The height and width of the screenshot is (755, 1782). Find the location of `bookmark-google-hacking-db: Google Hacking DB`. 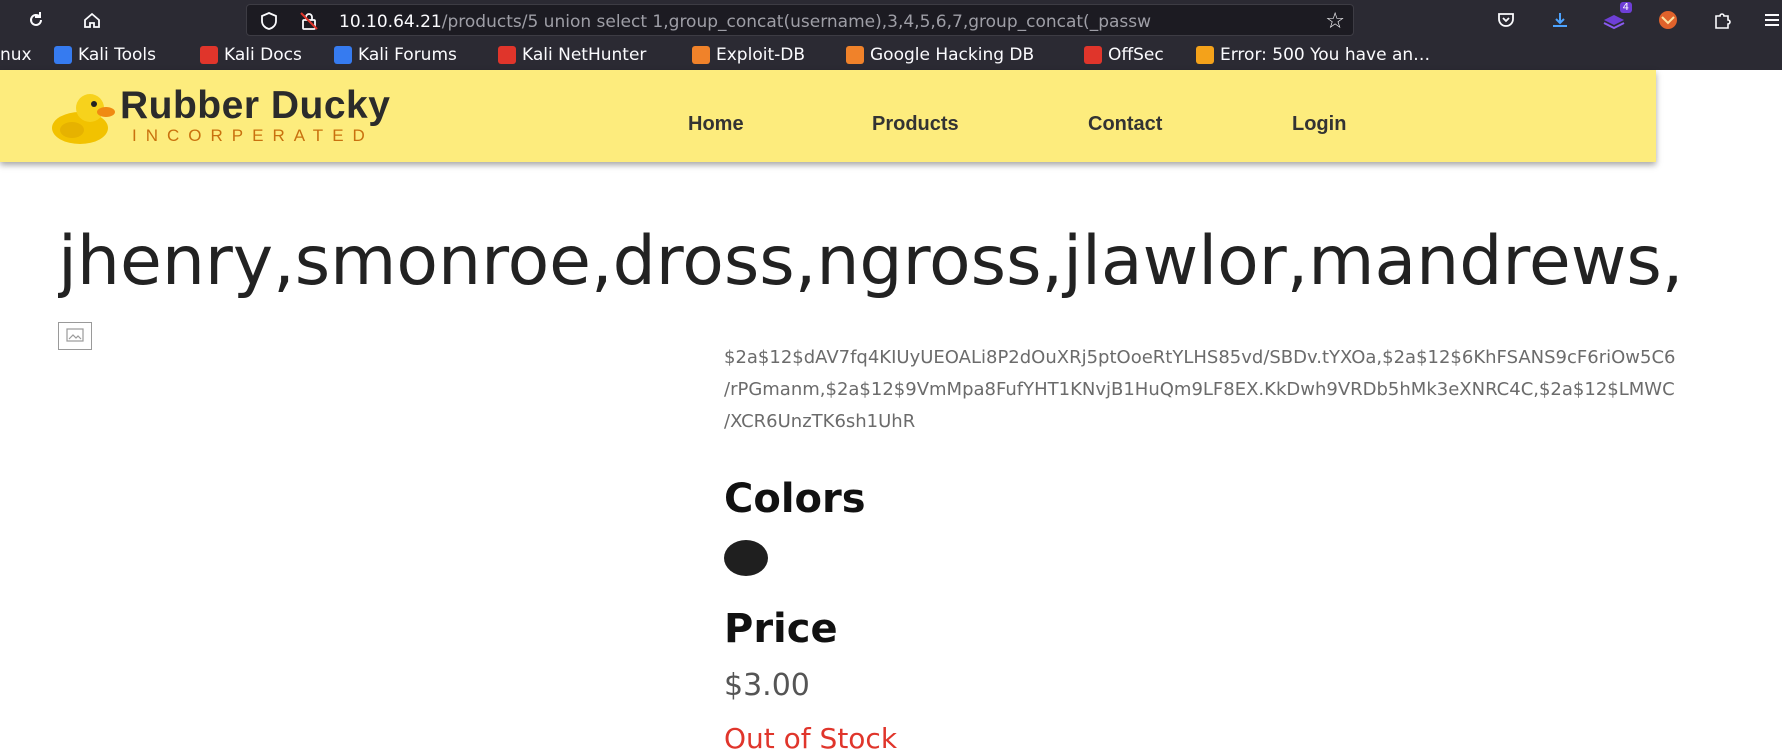

bookmark-google-hacking-db: Google Hacking DB is located at coordinates (940, 55).